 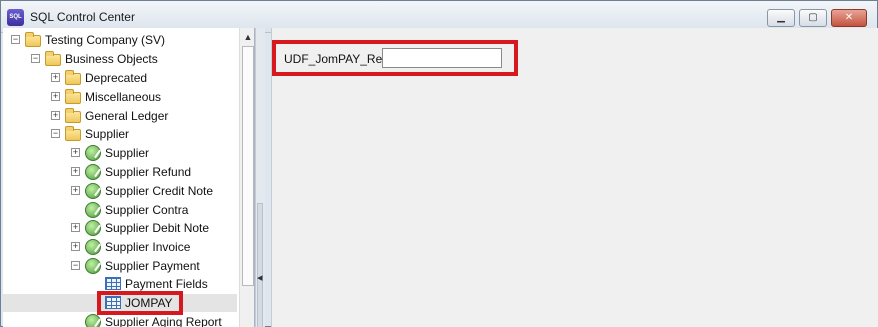 I want to click on udf-jompay-ref2-input, so click(x=442, y=58).